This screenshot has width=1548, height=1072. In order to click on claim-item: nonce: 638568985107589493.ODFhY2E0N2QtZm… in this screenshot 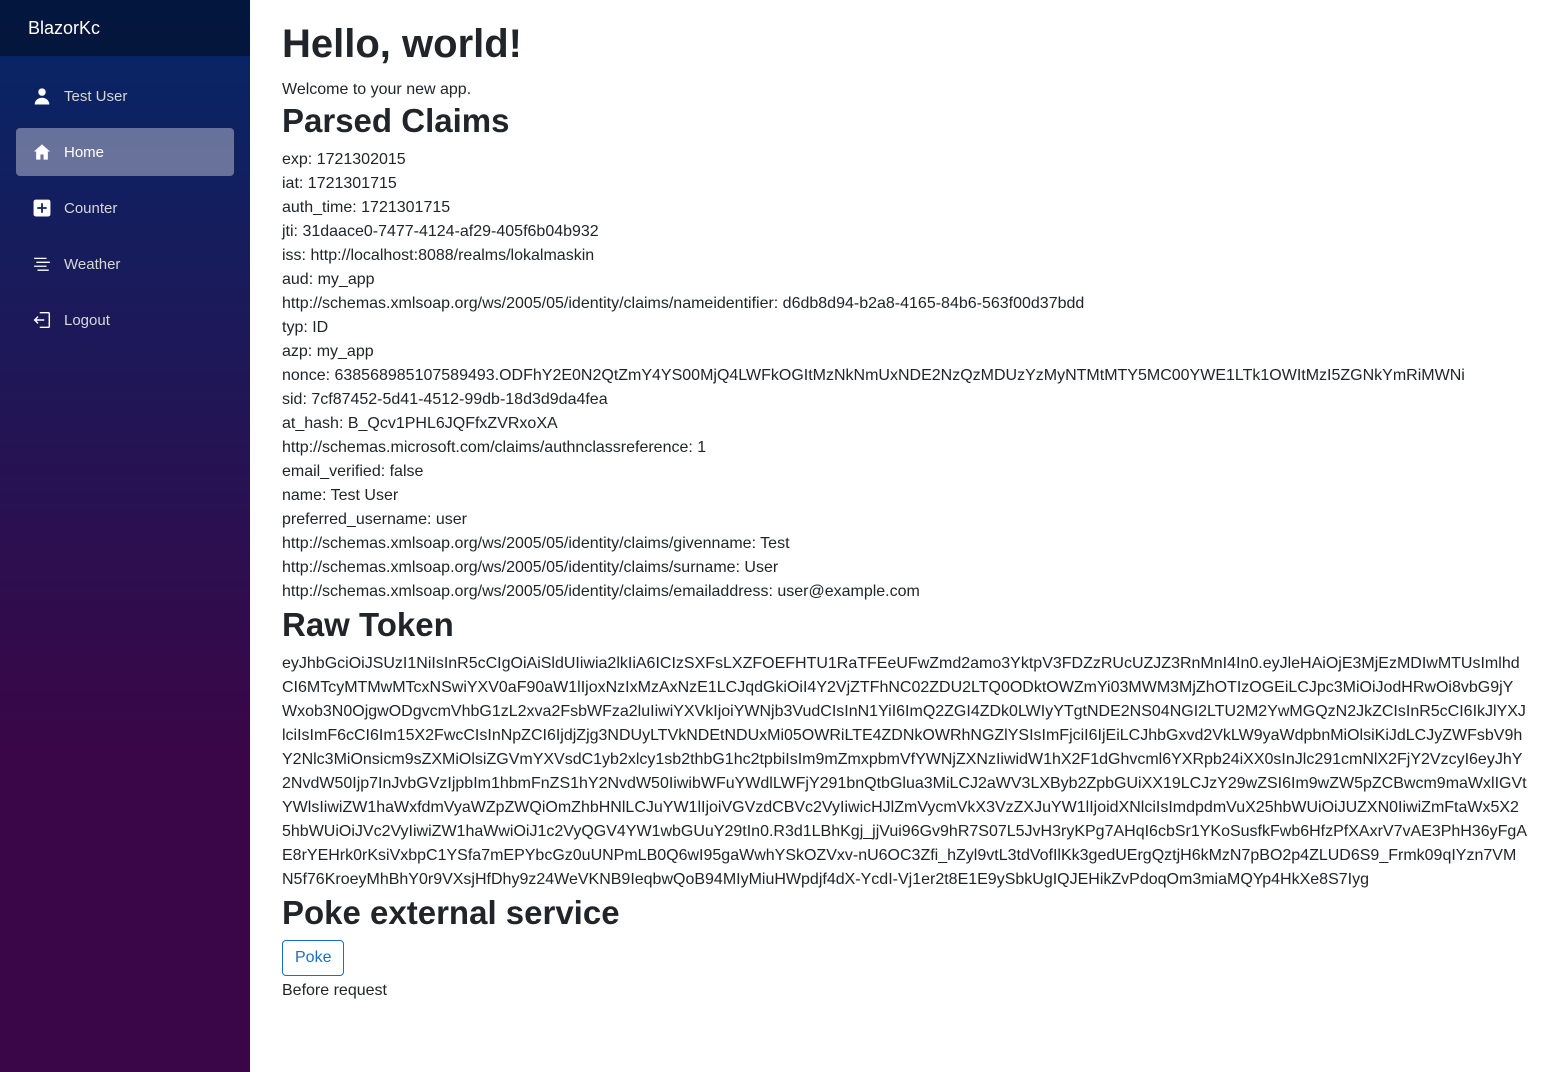, I will do `click(873, 375)`.